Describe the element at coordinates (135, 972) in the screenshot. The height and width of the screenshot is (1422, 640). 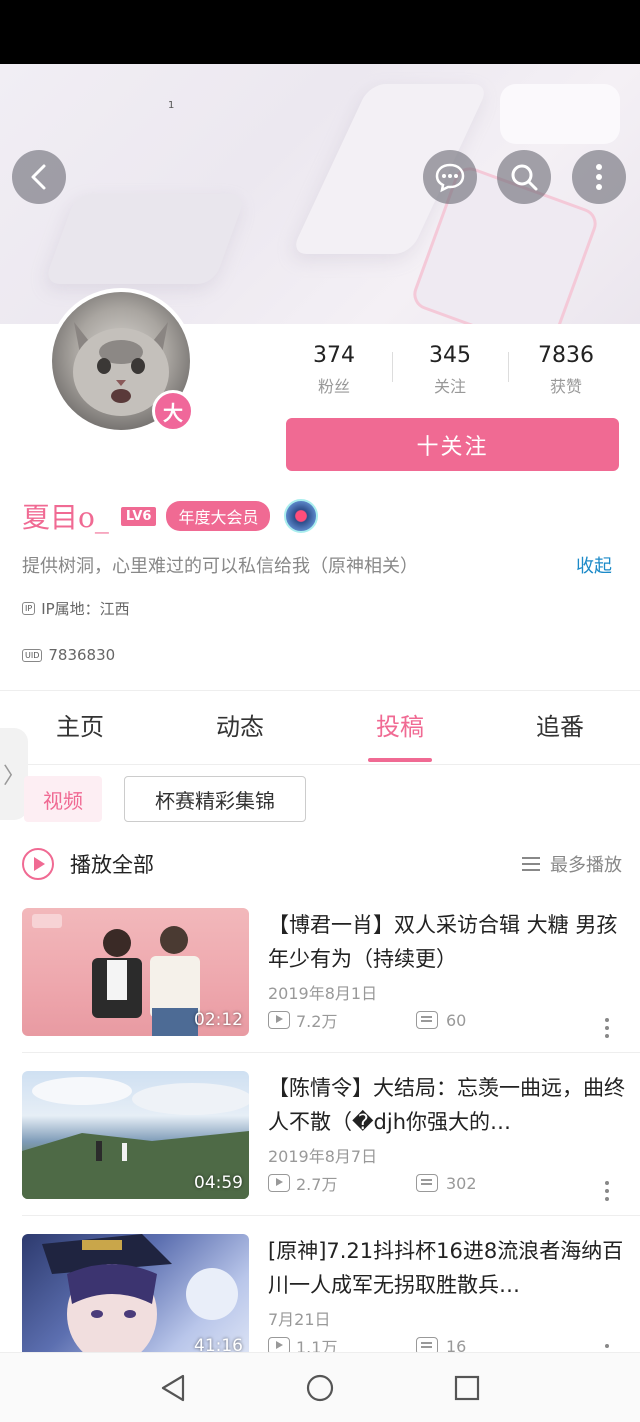
I see `video-thumbnail: 02:12` at that location.